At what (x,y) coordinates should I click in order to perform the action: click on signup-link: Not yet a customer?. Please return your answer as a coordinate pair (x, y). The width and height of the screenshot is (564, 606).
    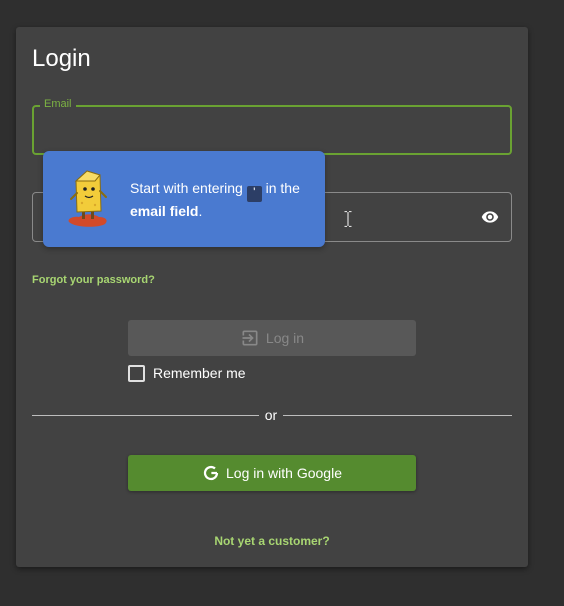
    Looking at the image, I should click on (272, 541).